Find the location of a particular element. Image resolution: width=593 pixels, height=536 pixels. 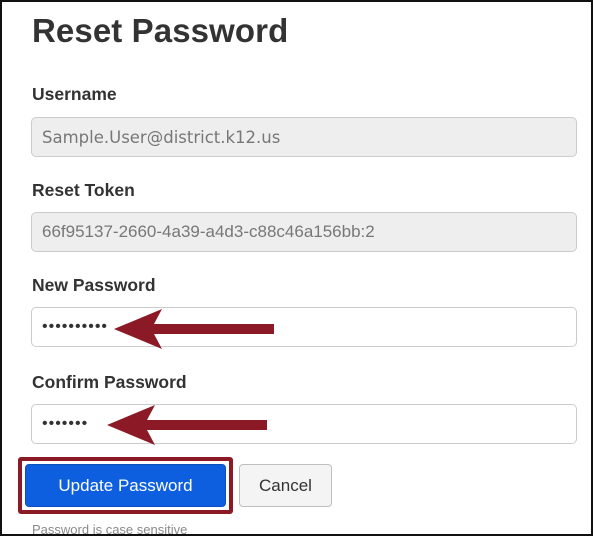

arrow-annotation-confirm-password is located at coordinates (187, 425).